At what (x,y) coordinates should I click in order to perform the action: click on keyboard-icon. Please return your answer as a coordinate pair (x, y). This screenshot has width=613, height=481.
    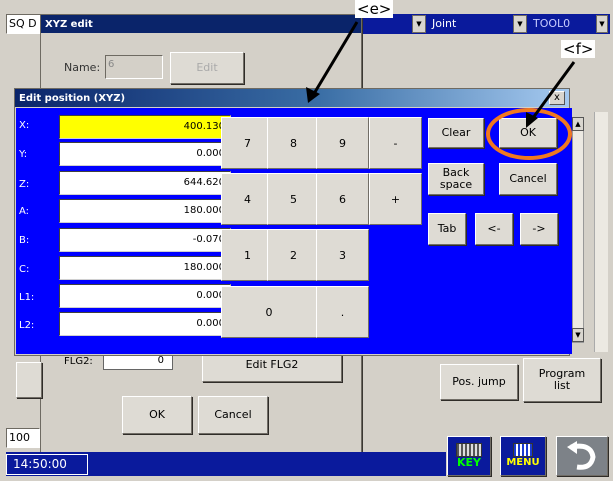
    Looking at the image, I should click on (469, 450).